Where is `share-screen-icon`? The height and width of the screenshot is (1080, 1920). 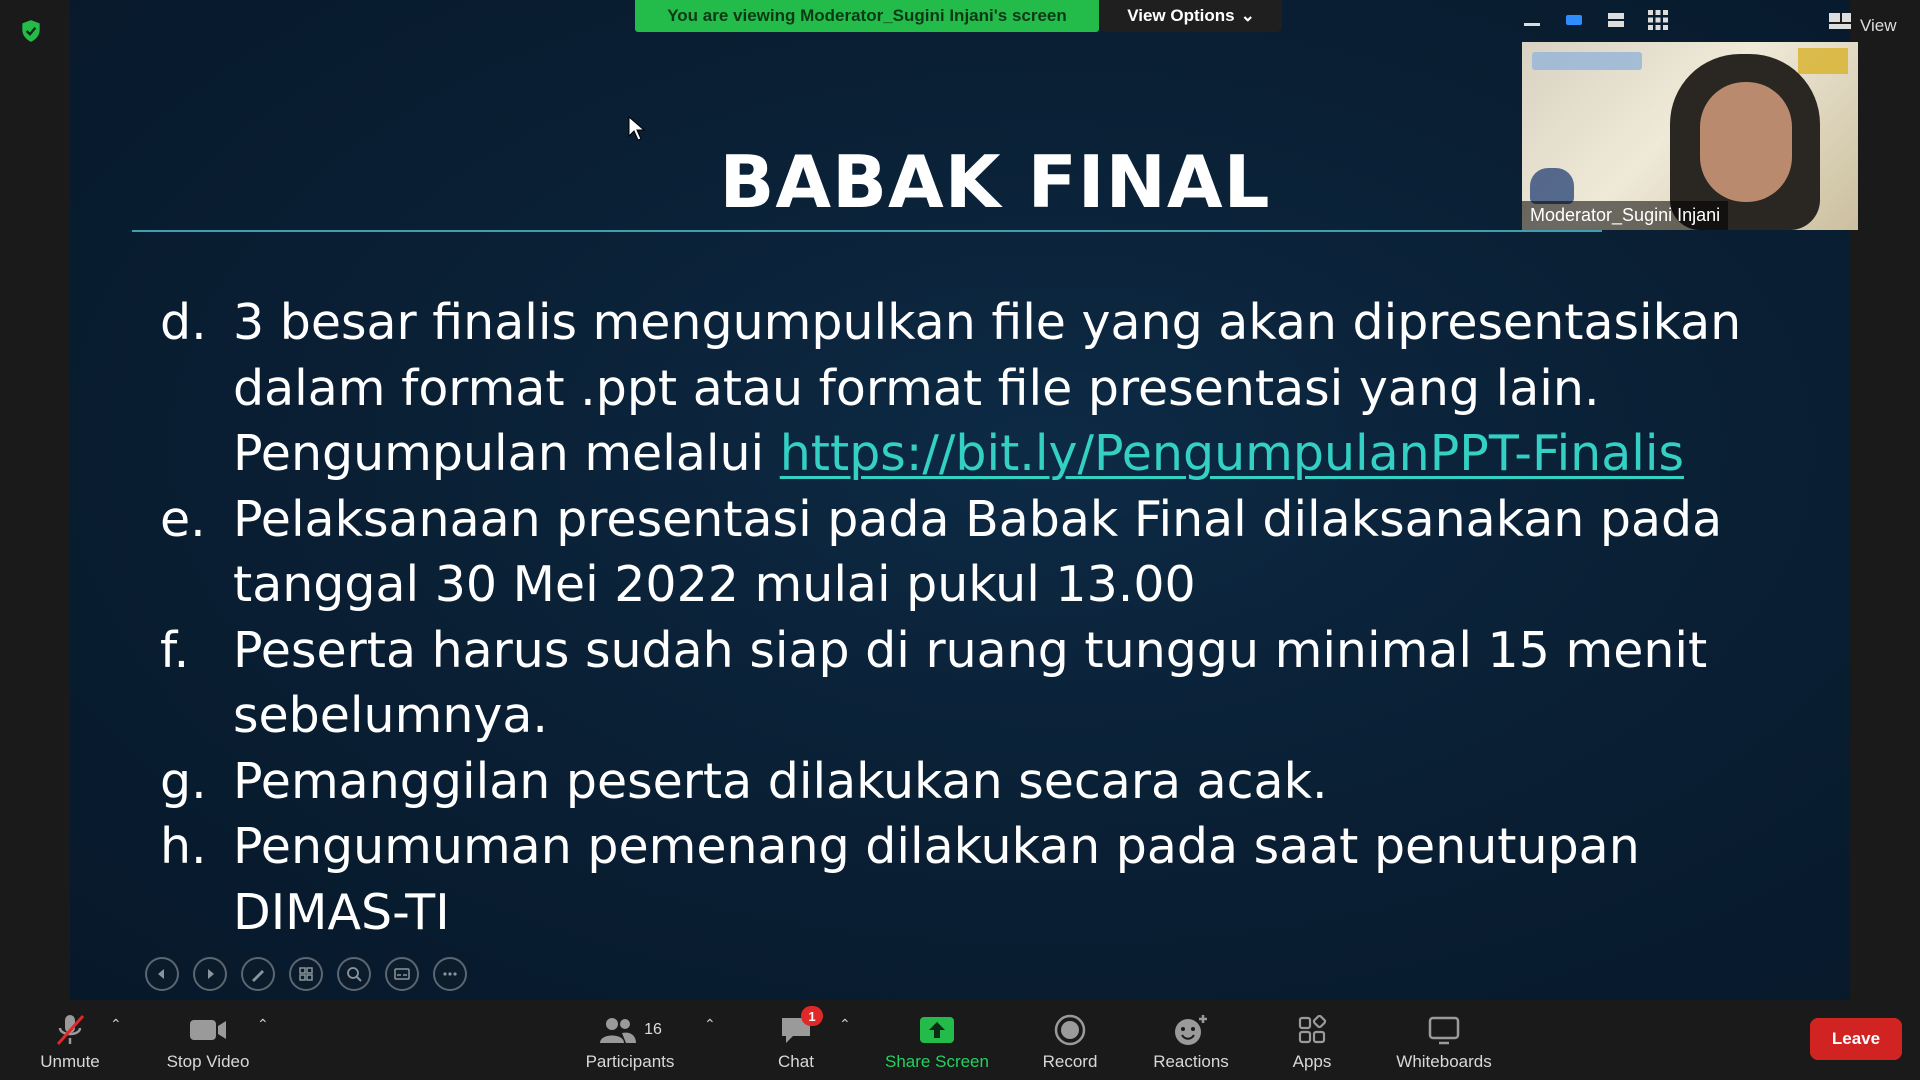 share-screen-icon is located at coordinates (937, 1030).